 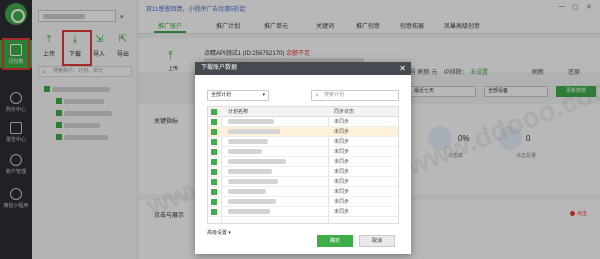 What do you see at coordinates (238, 112) in the screenshot?
I see `column-header-name: 计划名称` at bounding box center [238, 112].